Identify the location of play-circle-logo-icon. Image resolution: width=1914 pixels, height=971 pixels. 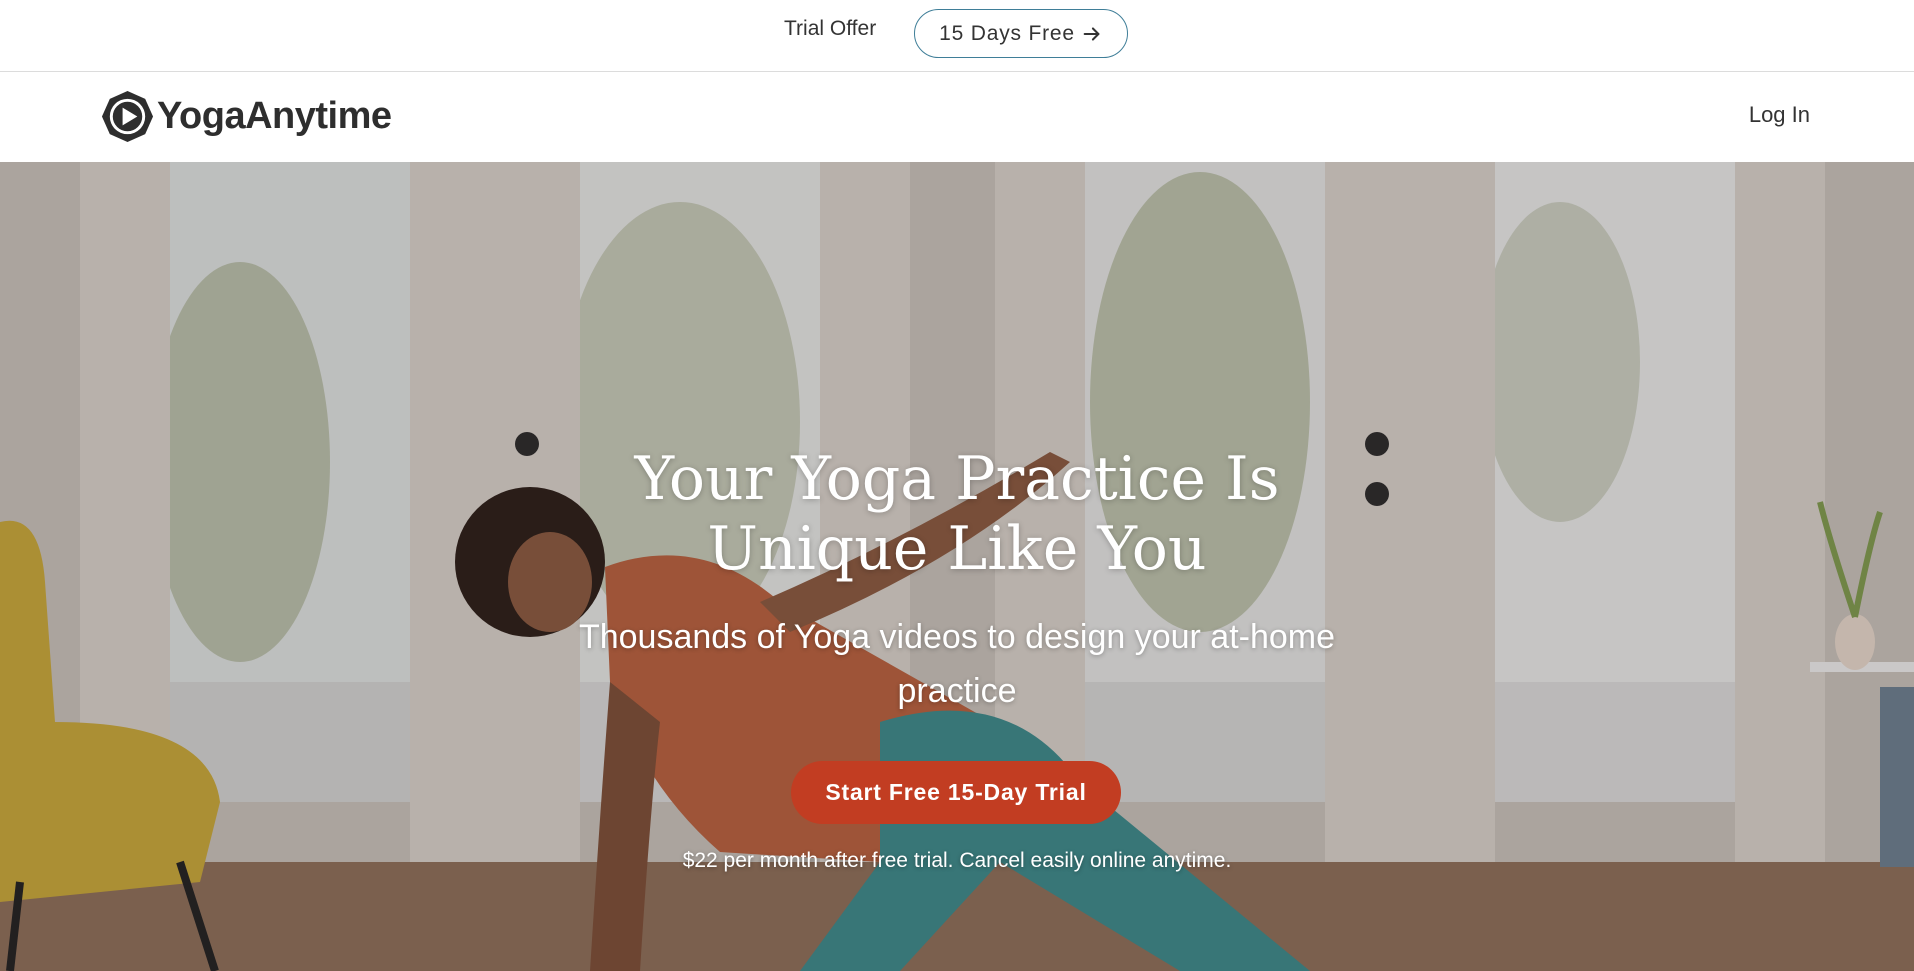
(127, 116).